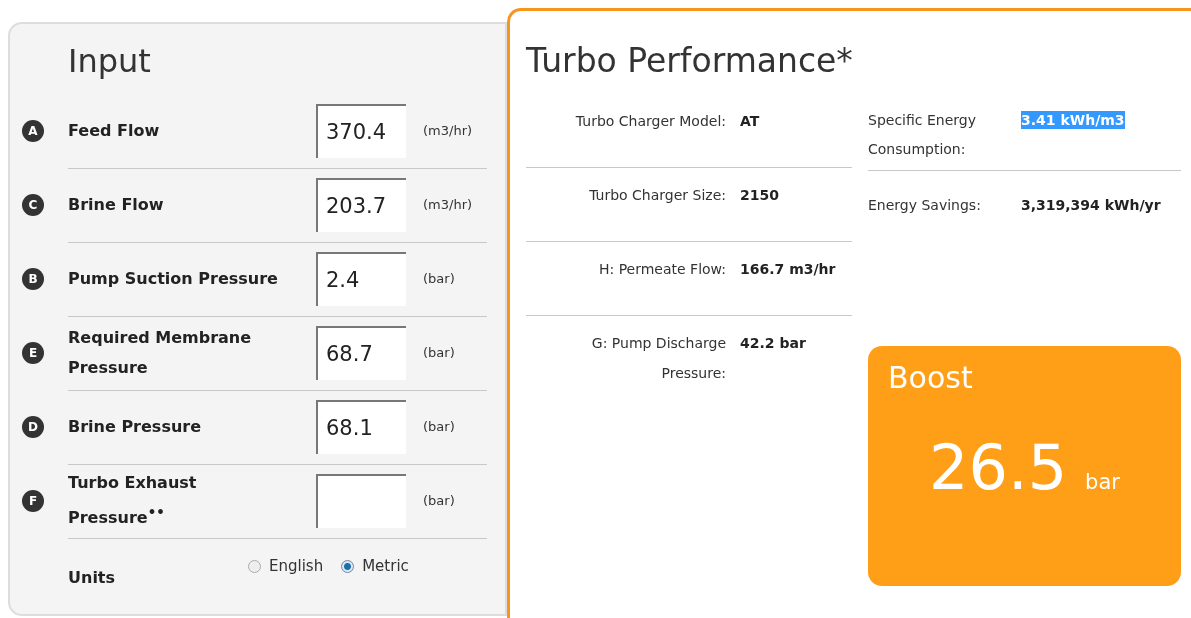 Image resolution: width=1191 pixels, height=618 pixels. Describe the element at coordinates (361, 500) in the screenshot. I see `input-field` at that location.